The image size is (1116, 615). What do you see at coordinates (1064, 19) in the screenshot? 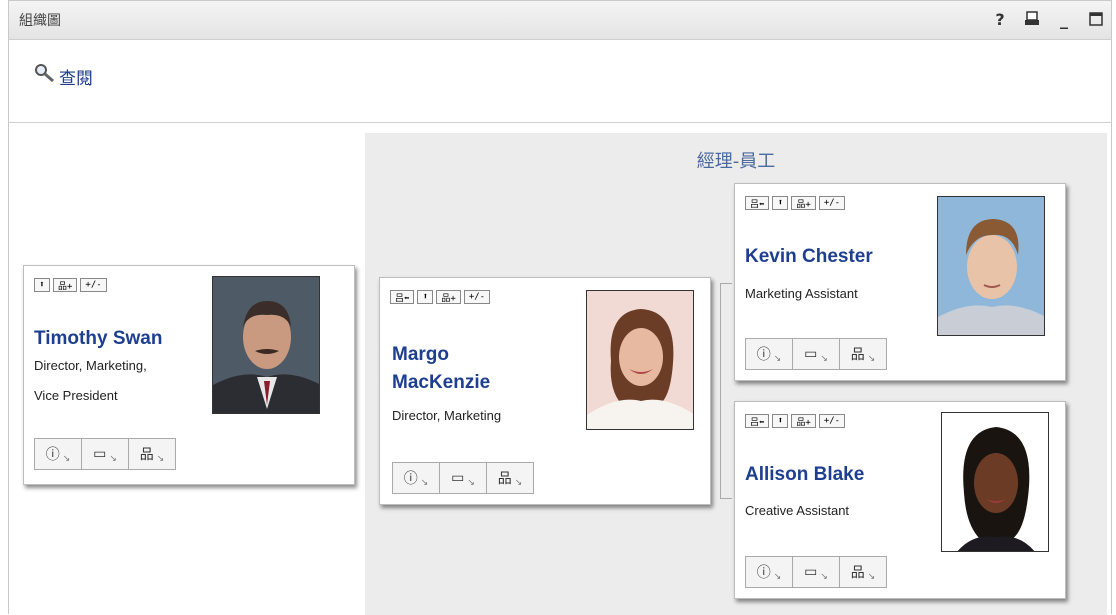
I see `minimize-icon: _` at bounding box center [1064, 19].